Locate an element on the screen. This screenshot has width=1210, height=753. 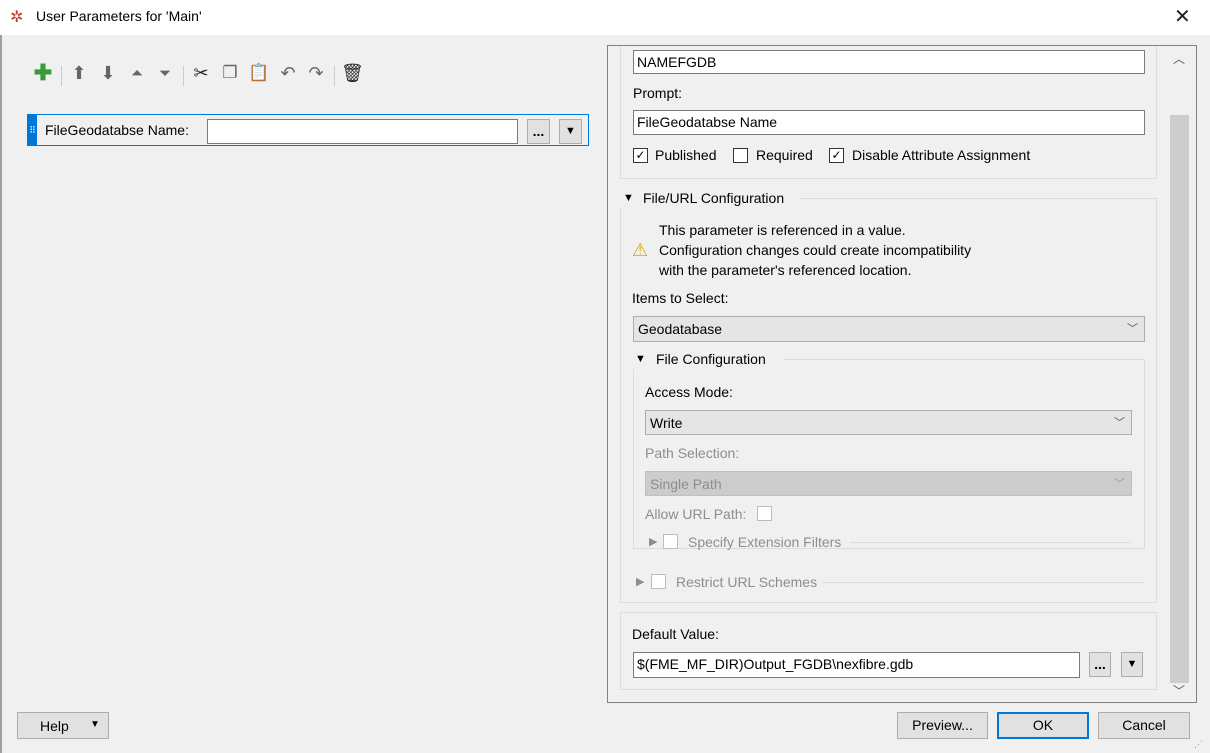
delete-icon: 🗑 is located at coordinates (352, 73).